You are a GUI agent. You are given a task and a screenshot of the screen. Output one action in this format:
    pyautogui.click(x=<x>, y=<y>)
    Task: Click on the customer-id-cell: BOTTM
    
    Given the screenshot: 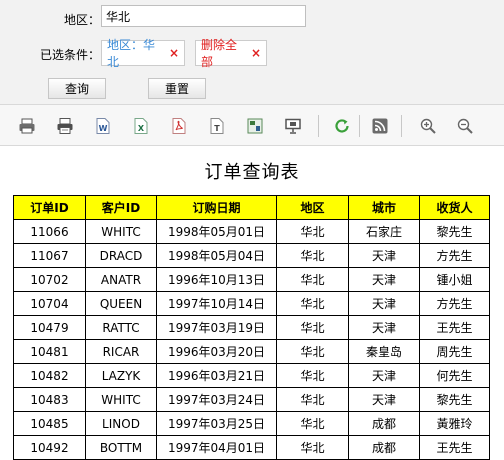 What is the action you would take?
    pyautogui.click(x=121, y=447)
    